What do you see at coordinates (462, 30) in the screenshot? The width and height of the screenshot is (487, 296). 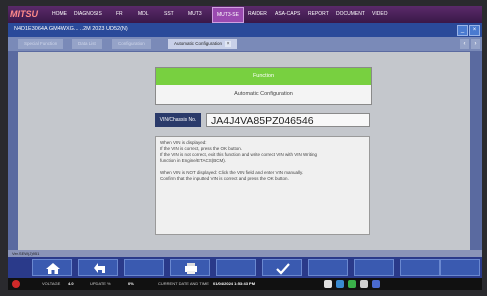 I see `minimize-button: _` at bounding box center [462, 30].